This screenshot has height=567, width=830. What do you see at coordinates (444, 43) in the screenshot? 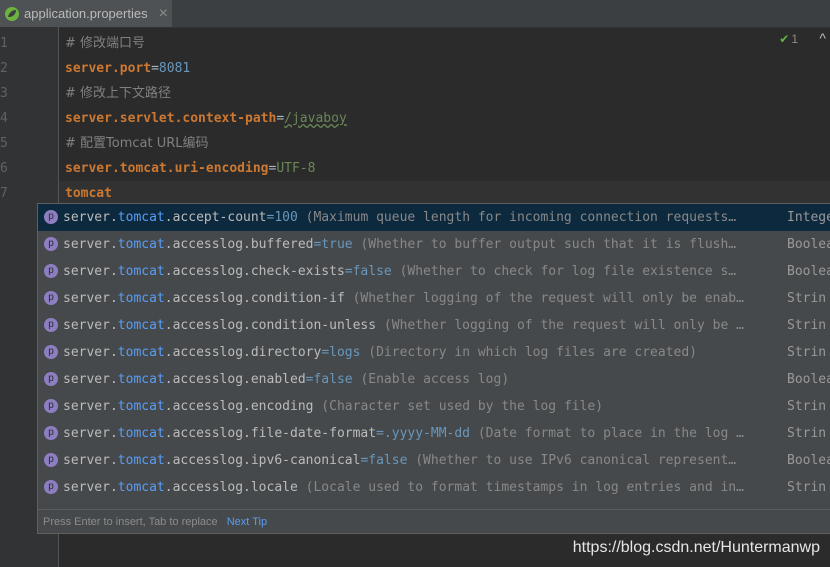
I see `code-line: # 修改端口号` at bounding box center [444, 43].